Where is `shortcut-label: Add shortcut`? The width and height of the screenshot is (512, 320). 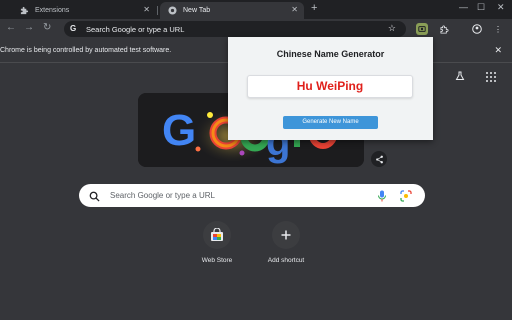 shortcut-label: Add shortcut is located at coordinates (286, 260).